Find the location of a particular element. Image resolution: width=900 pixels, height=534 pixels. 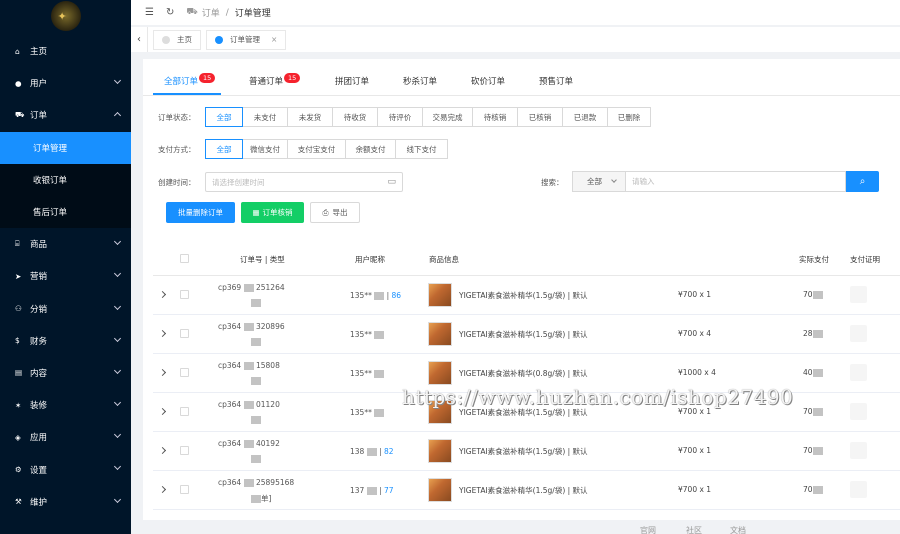

status-option-refunded: 已退款 is located at coordinates (585, 117).